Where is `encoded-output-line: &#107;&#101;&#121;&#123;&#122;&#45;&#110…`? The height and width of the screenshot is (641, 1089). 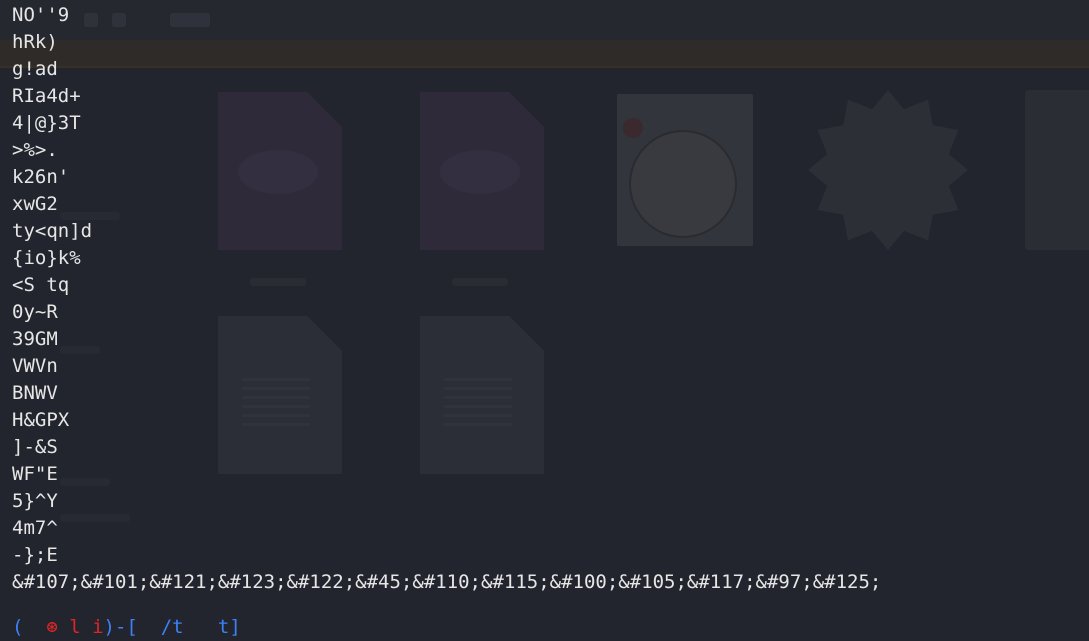
encoded-output-line: &#107;&#101;&#121;&#123;&#122;&#45;&#110… is located at coordinates (447, 582).